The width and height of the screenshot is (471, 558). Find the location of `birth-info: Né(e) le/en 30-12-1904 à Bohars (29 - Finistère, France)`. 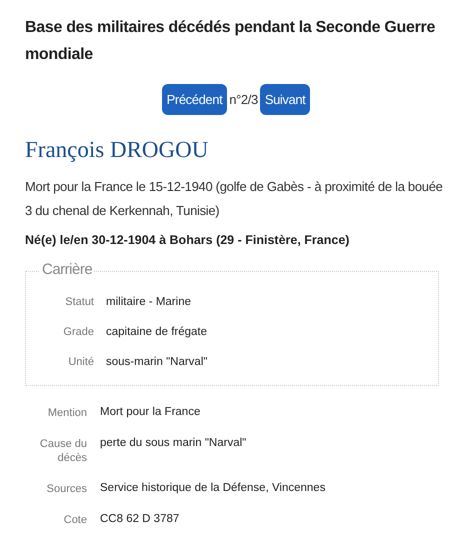

birth-info: Né(e) le/en 30-12-1904 à Bohars (29 - Finistère, France) is located at coordinates (187, 240).